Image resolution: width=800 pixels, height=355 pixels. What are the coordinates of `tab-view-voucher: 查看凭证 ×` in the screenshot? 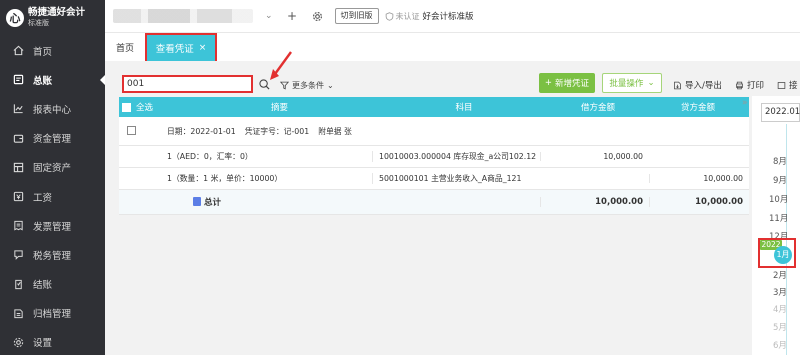 It's located at (181, 48).